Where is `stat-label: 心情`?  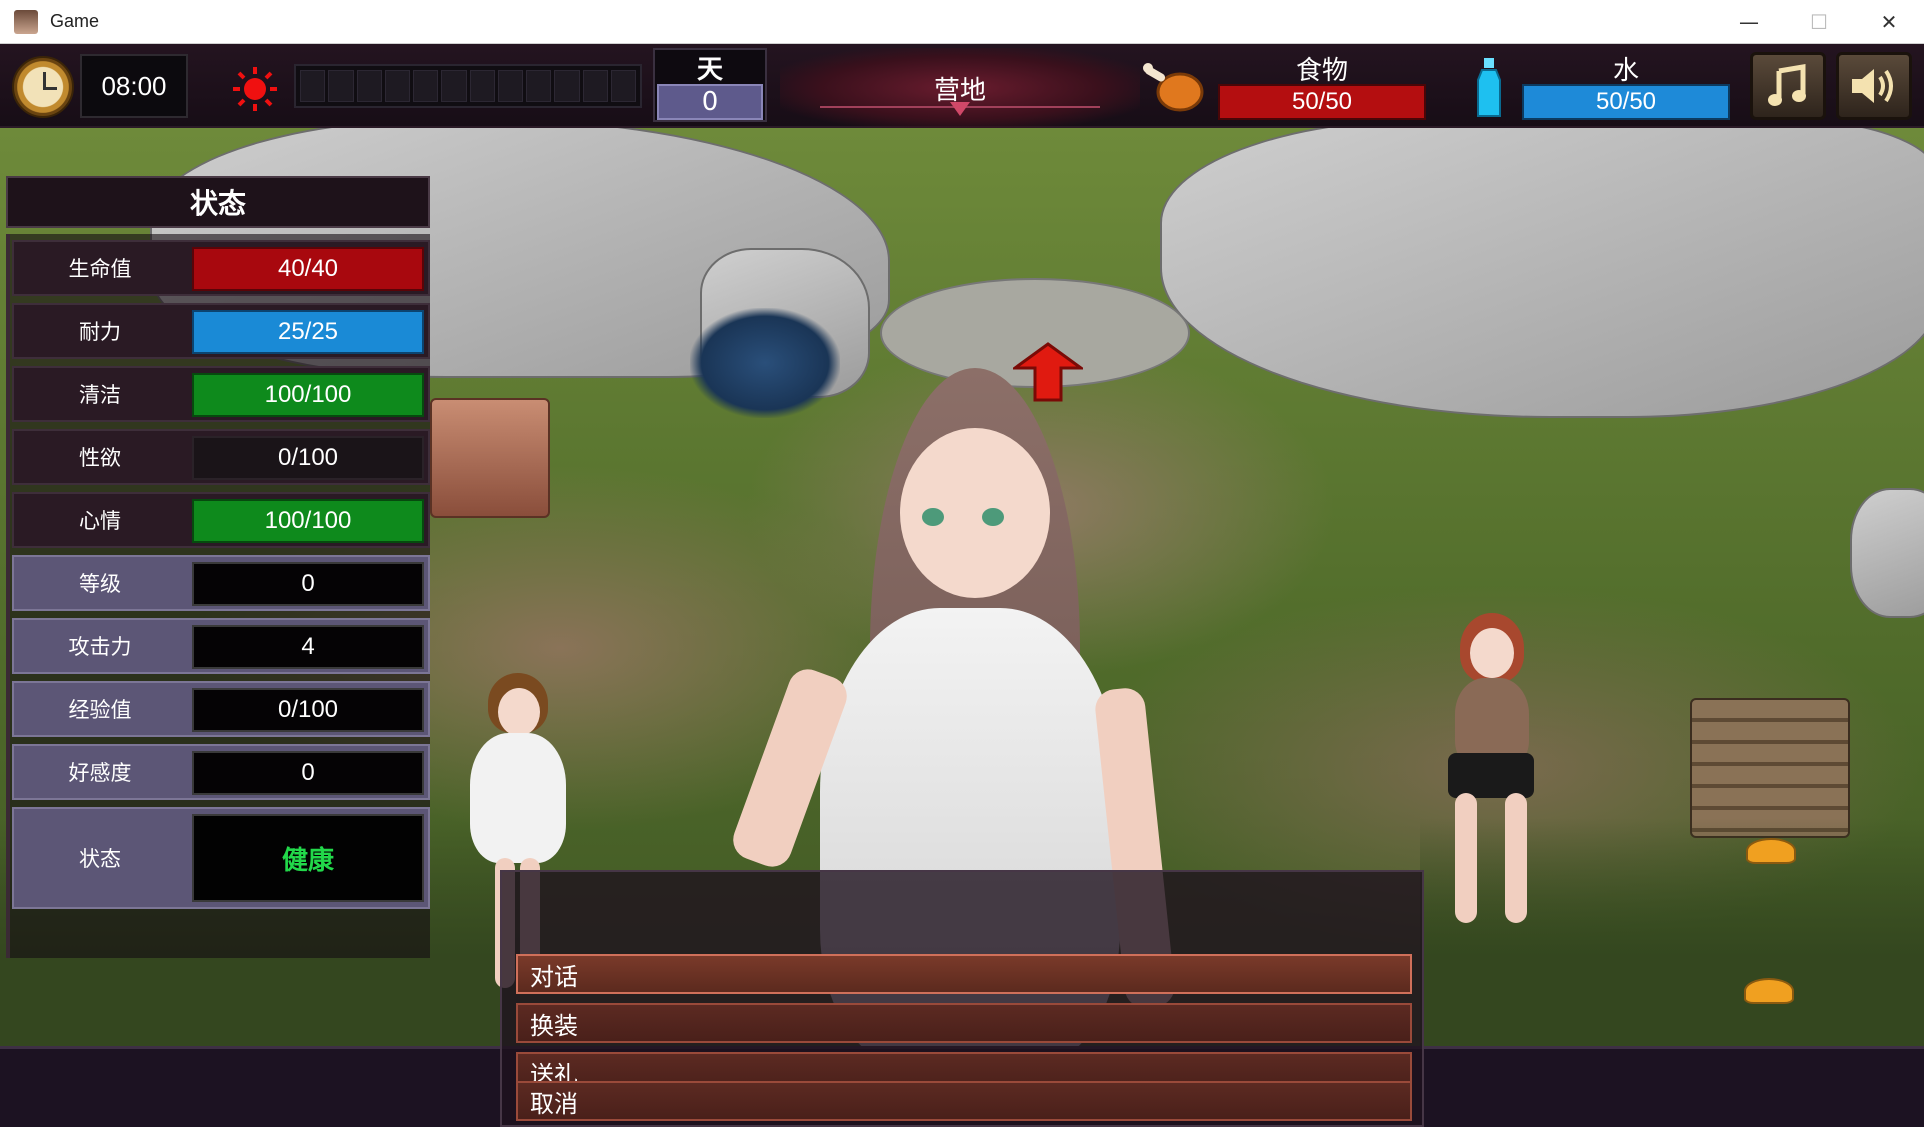
stat-label: 心情 is located at coordinates (100, 521).